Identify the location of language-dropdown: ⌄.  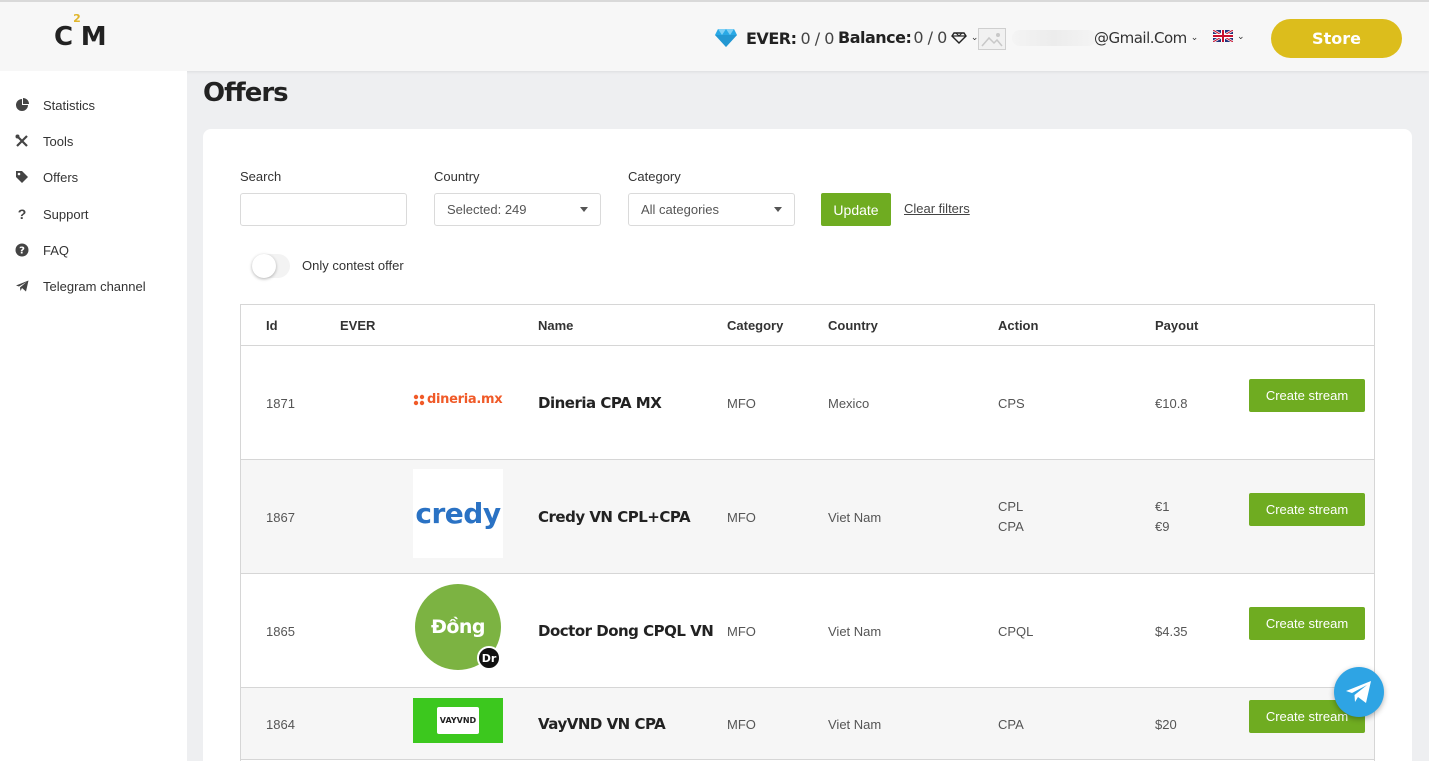
(1229, 36).